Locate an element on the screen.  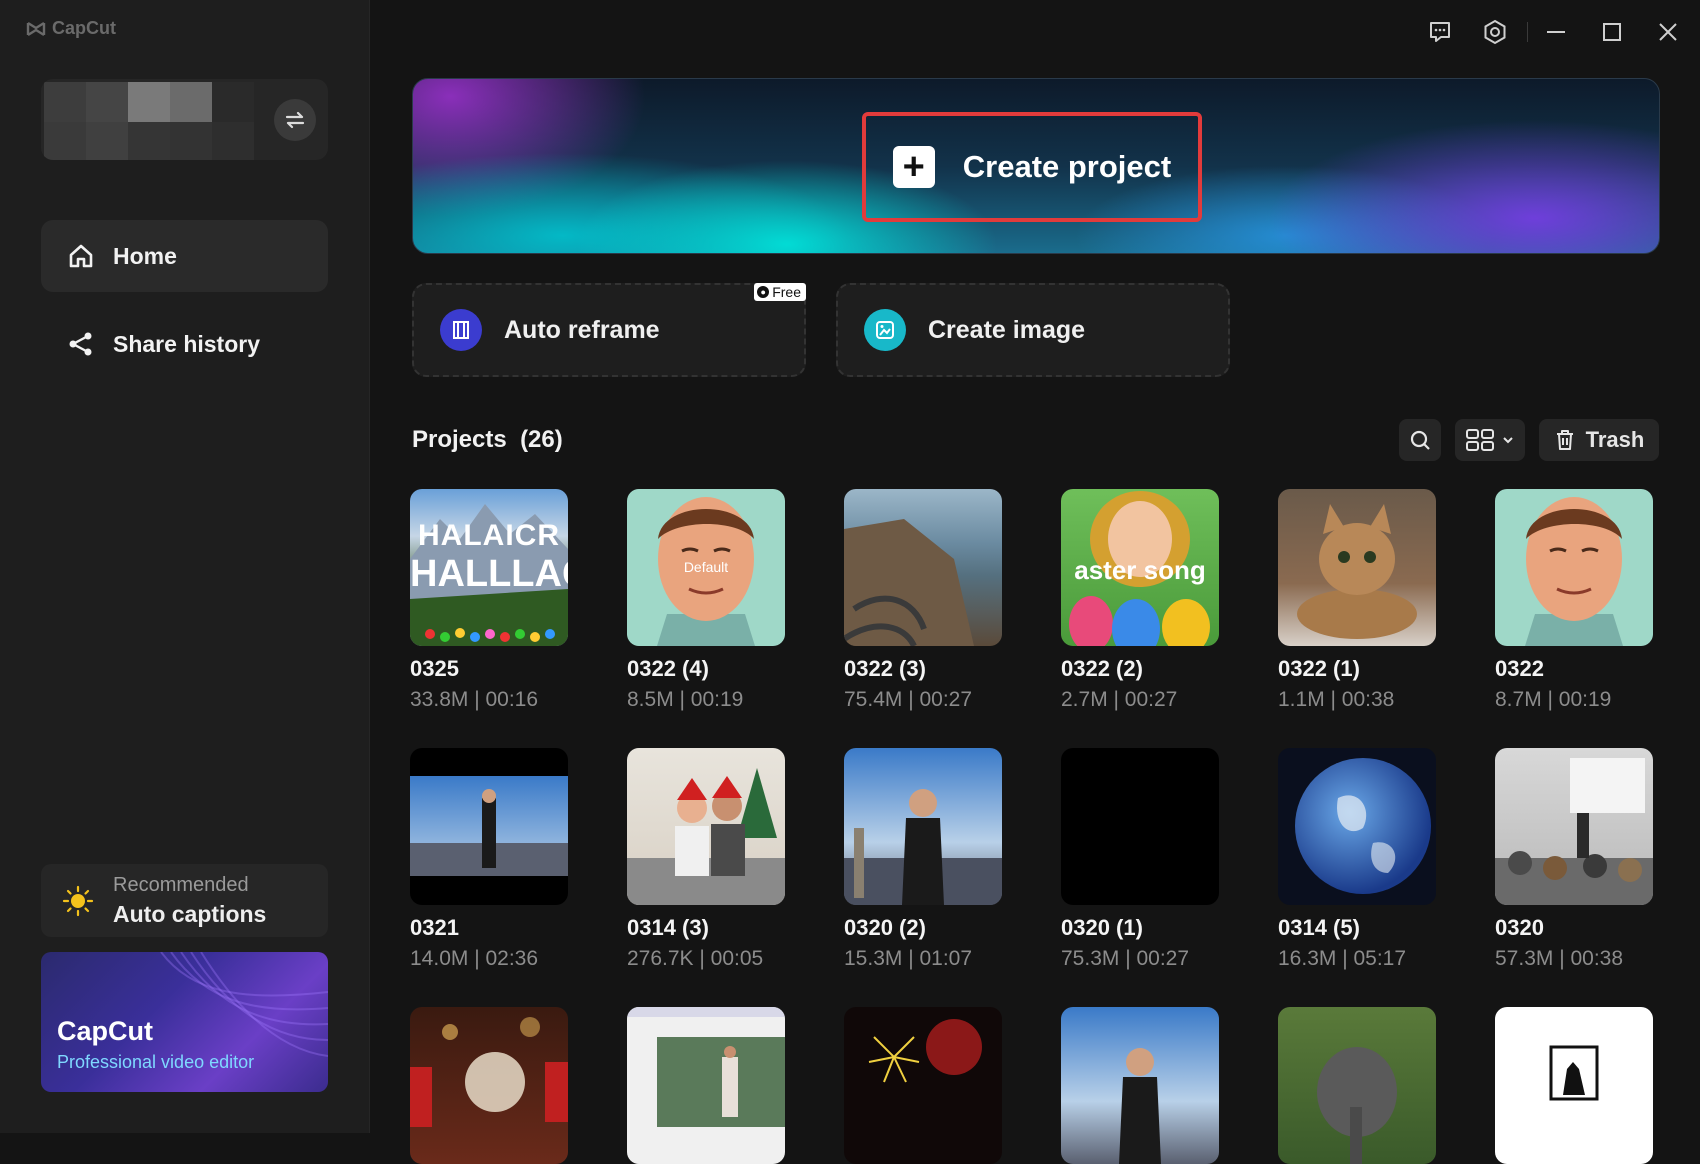
hero-banner: + Create project is located at coordinates (1036, 166).